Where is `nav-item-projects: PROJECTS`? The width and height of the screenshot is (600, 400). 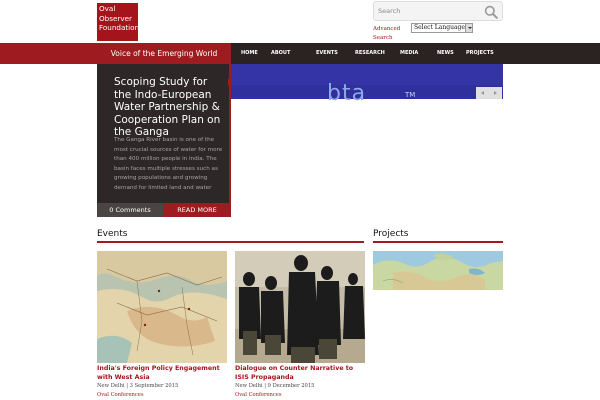
nav-item-projects: PROJECTS is located at coordinates (480, 53).